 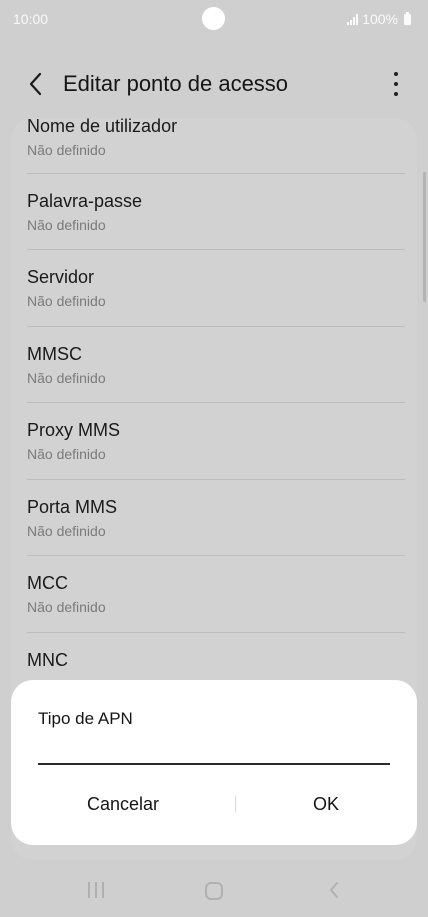 What do you see at coordinates (214, 365) in the screenshot?
I see `setting-item-mmsc: MMSC Não definido` at bounding box center [214, 365].